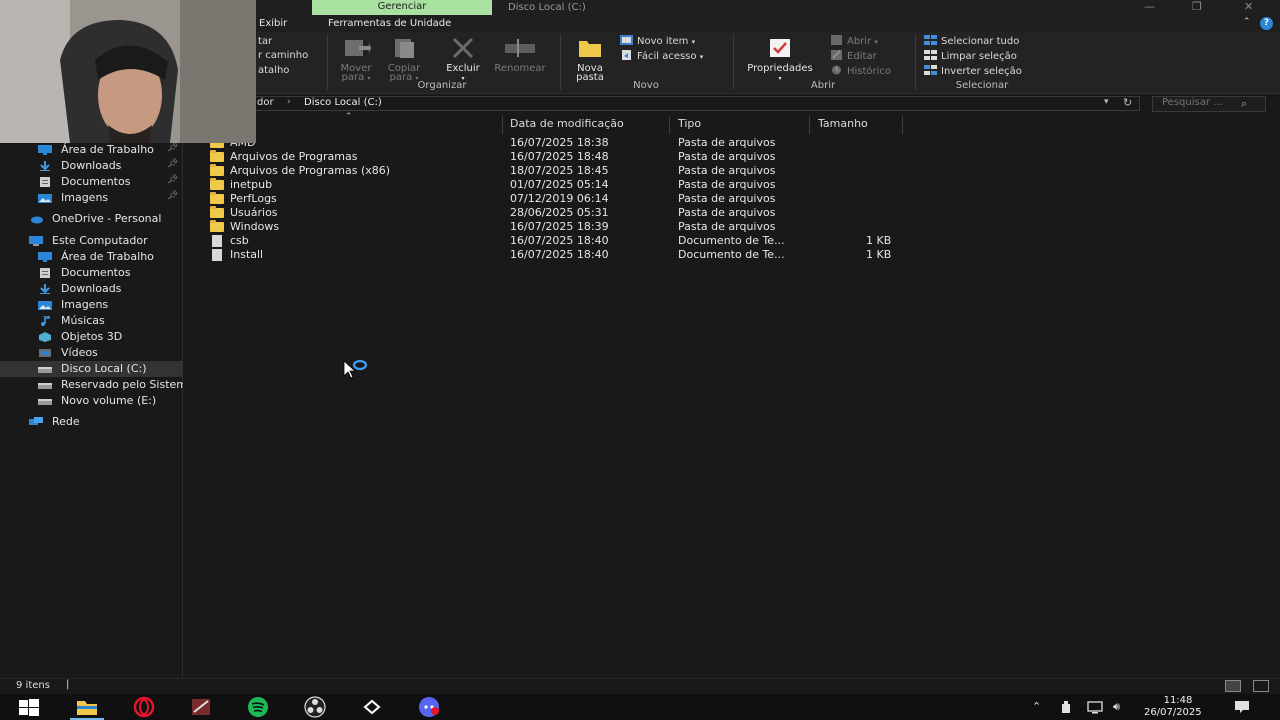 The height and width of the screenshot is (720, 1280). I want to click on quick-access-item: Imagens 📌︎, so click(91, 198).